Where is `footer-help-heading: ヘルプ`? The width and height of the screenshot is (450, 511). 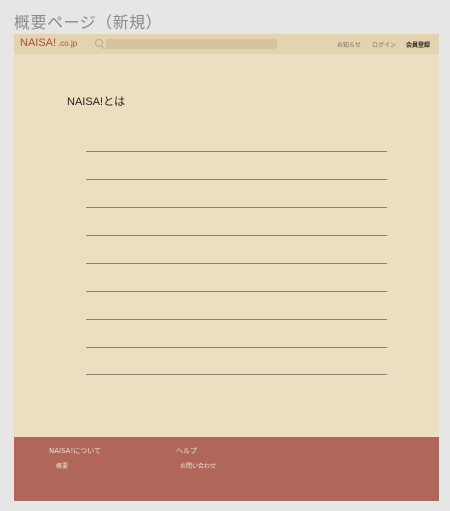
footer-help-heading: ヘルプ is located at coordinates (186, 451).